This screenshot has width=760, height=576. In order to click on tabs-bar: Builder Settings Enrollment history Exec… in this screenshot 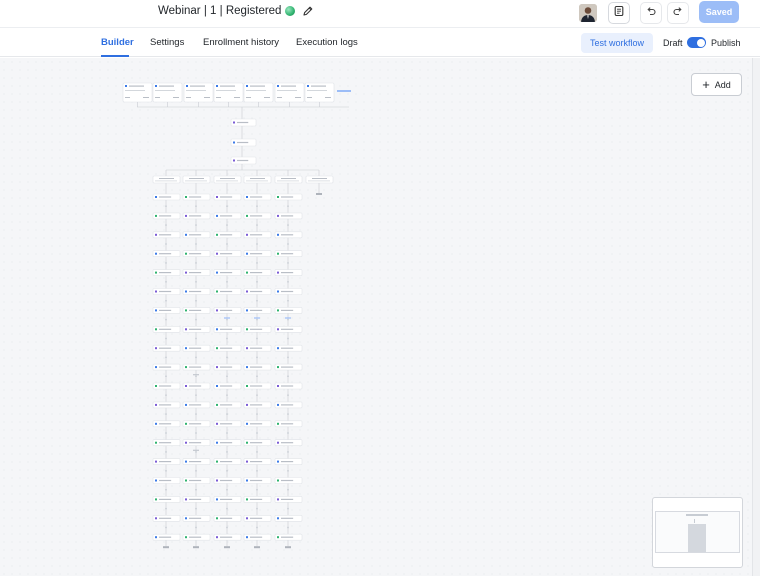, I will do `click(380, 42)`.